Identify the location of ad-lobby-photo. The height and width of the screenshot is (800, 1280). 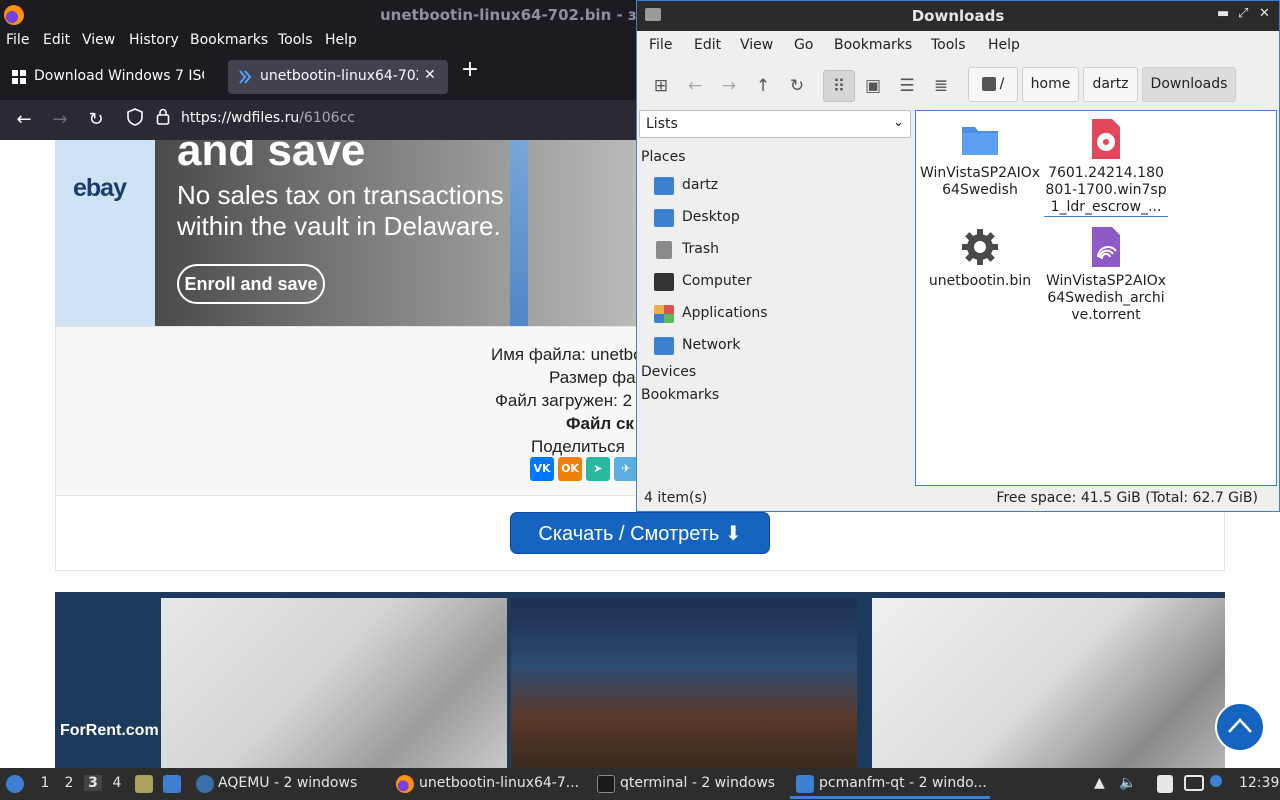
(1048, 683).